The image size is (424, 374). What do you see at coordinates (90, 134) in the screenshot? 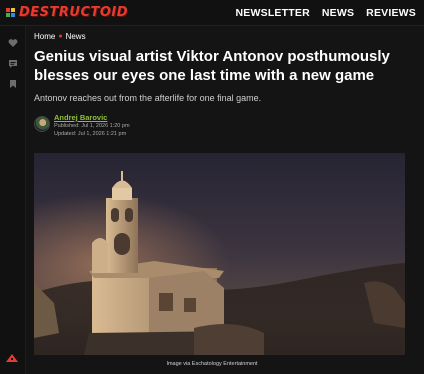
I see `updated-date: Updated: Jul 1, 2026 1:21 pm` at bounding box center [90, 134].